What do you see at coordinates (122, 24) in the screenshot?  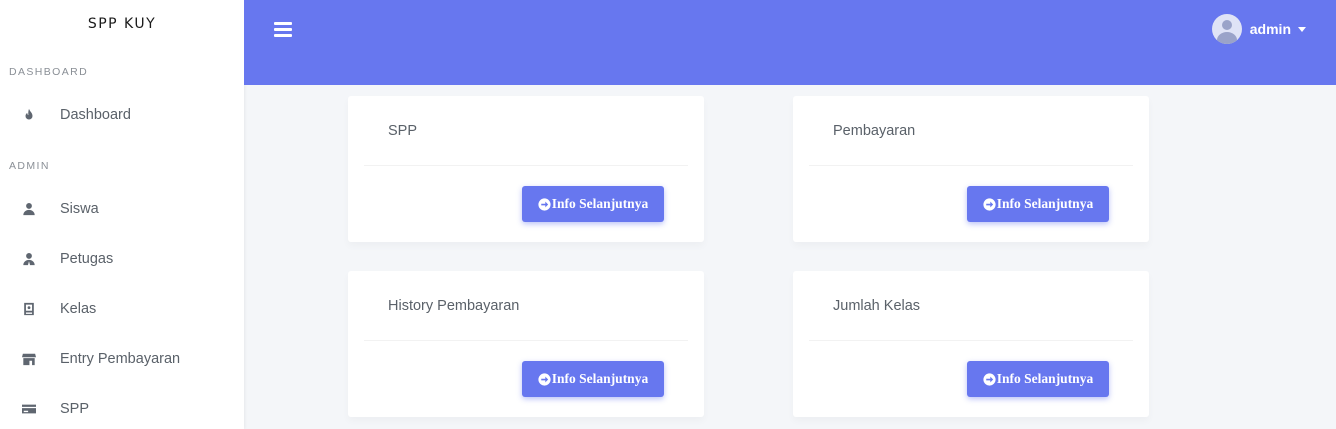 I see `brand-title: SPP KUY` at bounding box center [122, 24].